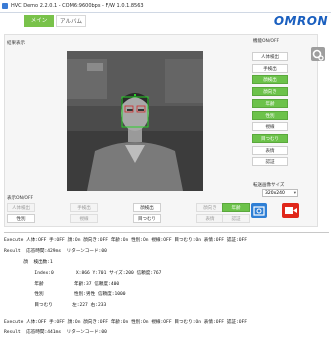 Image resolution: width=331 pixels, height=341 pixels. What do you see at coordinates (20, 198) in the screenshot?
I see `display-onoff-label: 表示ON/OFF` at bounding box center [20, 198].